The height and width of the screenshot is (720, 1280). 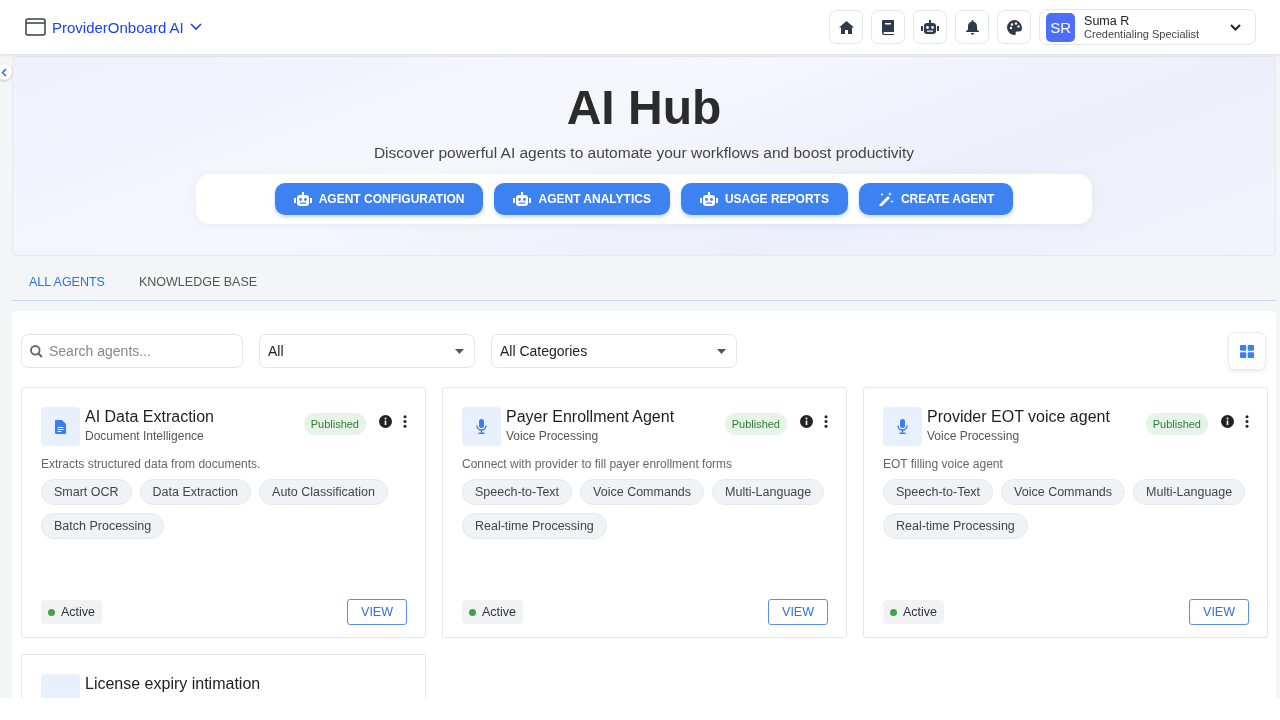 I want to click on home-icon, so click(x=846, y=27).